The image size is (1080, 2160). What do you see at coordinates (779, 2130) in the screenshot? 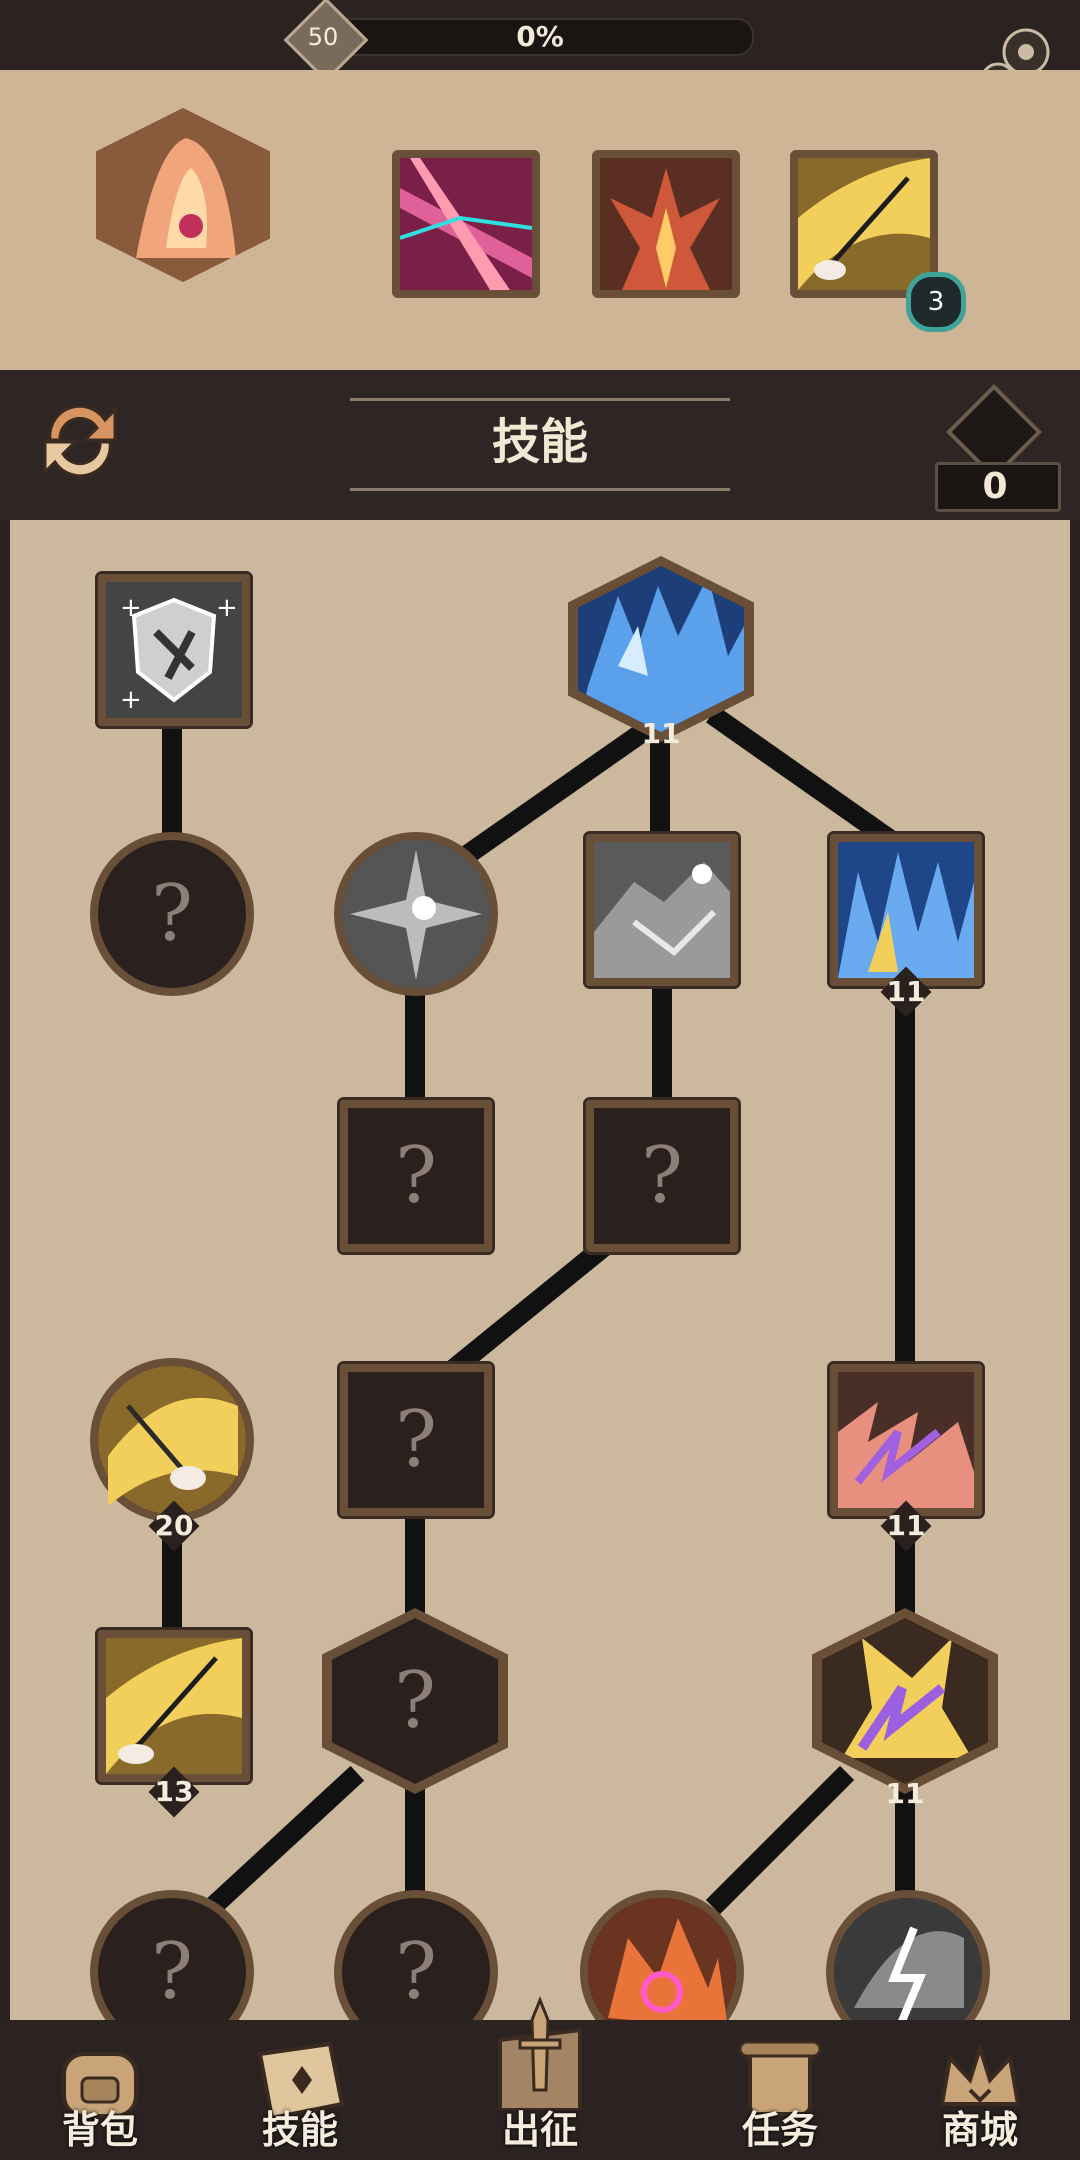
I see `nav-label: 任务` at bounding box center [779, 2130].